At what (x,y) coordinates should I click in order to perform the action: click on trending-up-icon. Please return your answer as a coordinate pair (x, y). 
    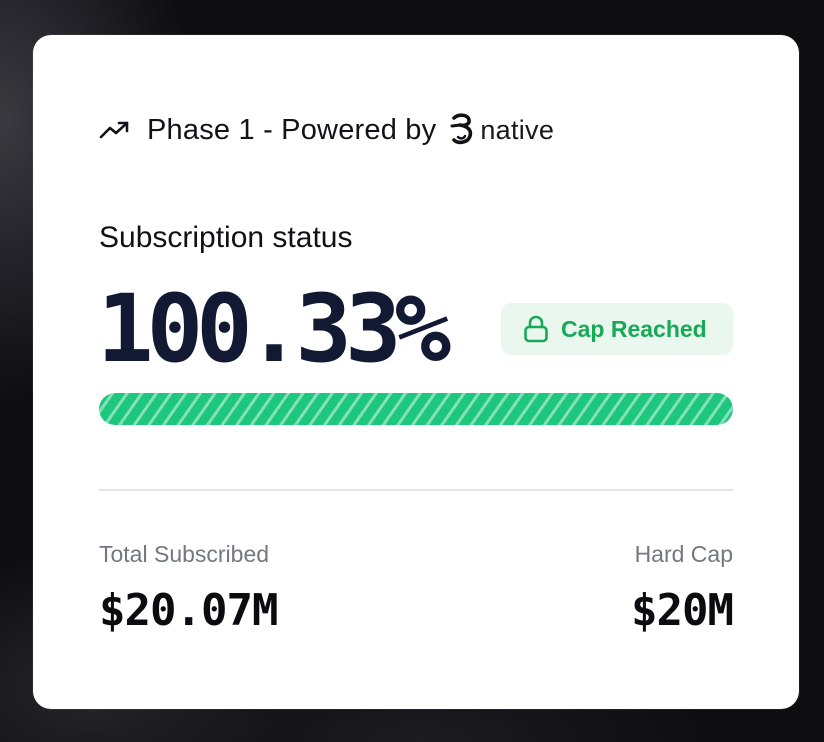
    Looking at the image, I should click on (115, 130).